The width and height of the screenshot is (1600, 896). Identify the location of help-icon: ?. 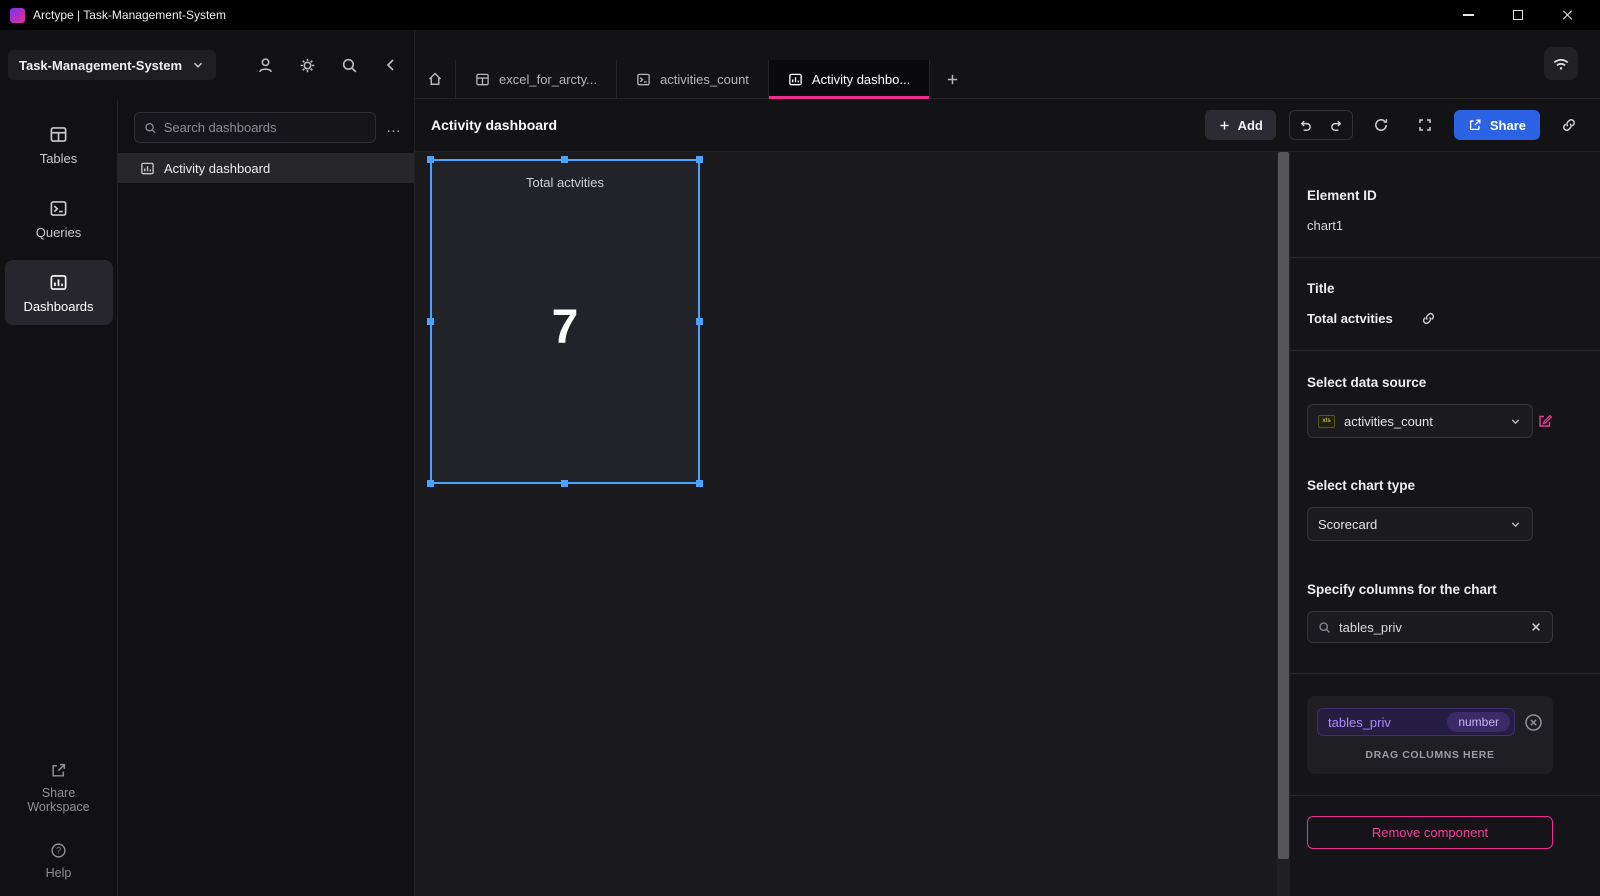
(58, 850).